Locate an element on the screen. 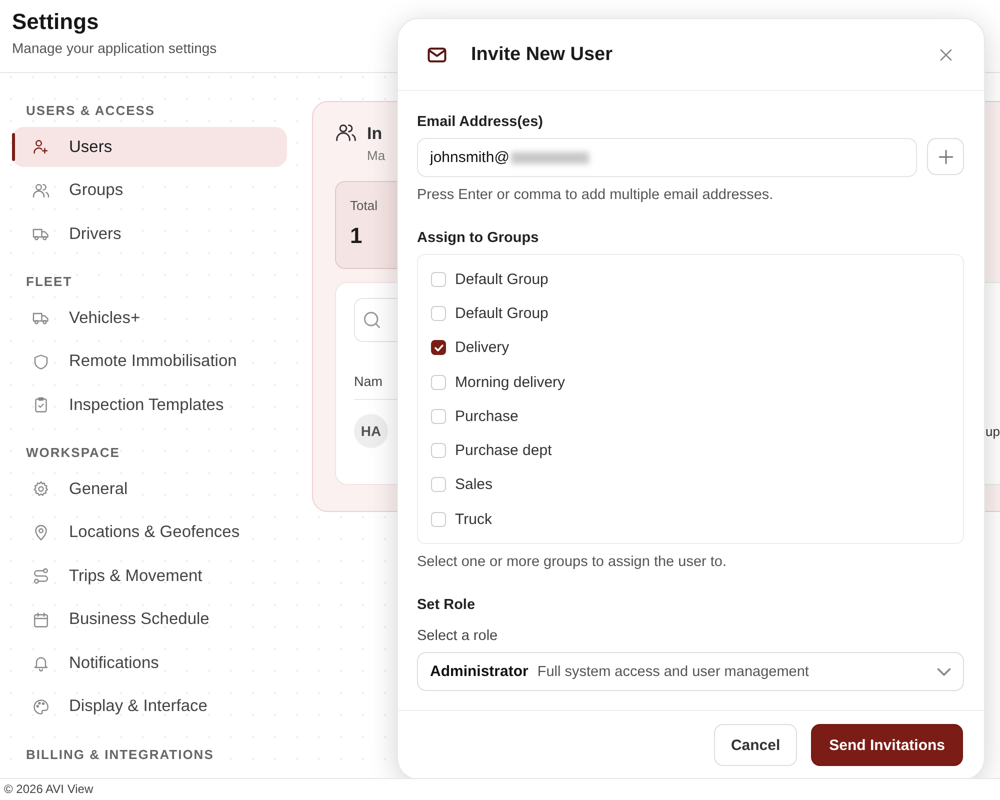 The width and height of the screenshot is (1000, 800). sidebar-item: Locations & Geofences is located at coordinates (149, 532).